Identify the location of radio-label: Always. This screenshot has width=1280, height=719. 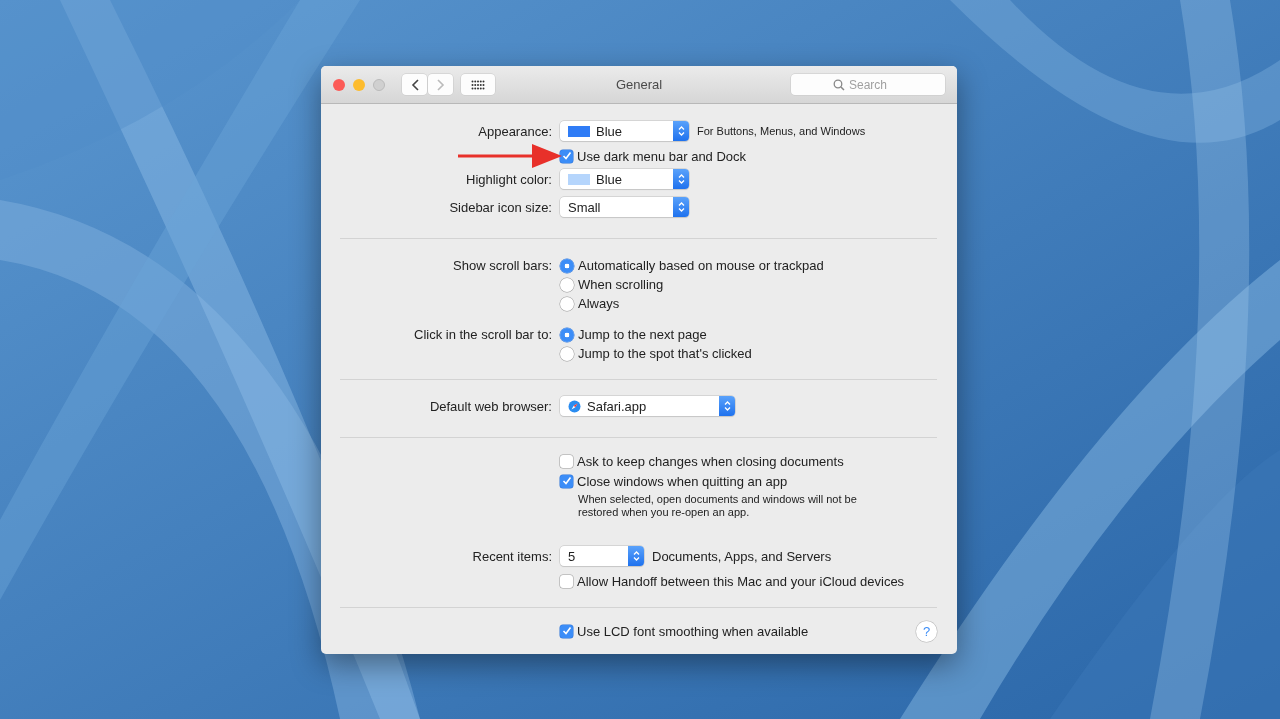
(599, 303).